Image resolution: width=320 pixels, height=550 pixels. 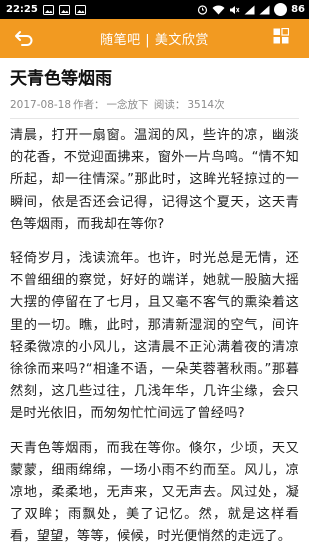 I want to click on meta-divider, so click(x=154, y=118).